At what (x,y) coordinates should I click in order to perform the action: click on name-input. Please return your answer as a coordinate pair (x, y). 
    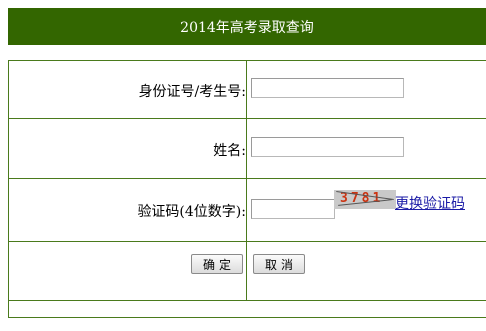
    Looking at the image, I should click on (327, 147).